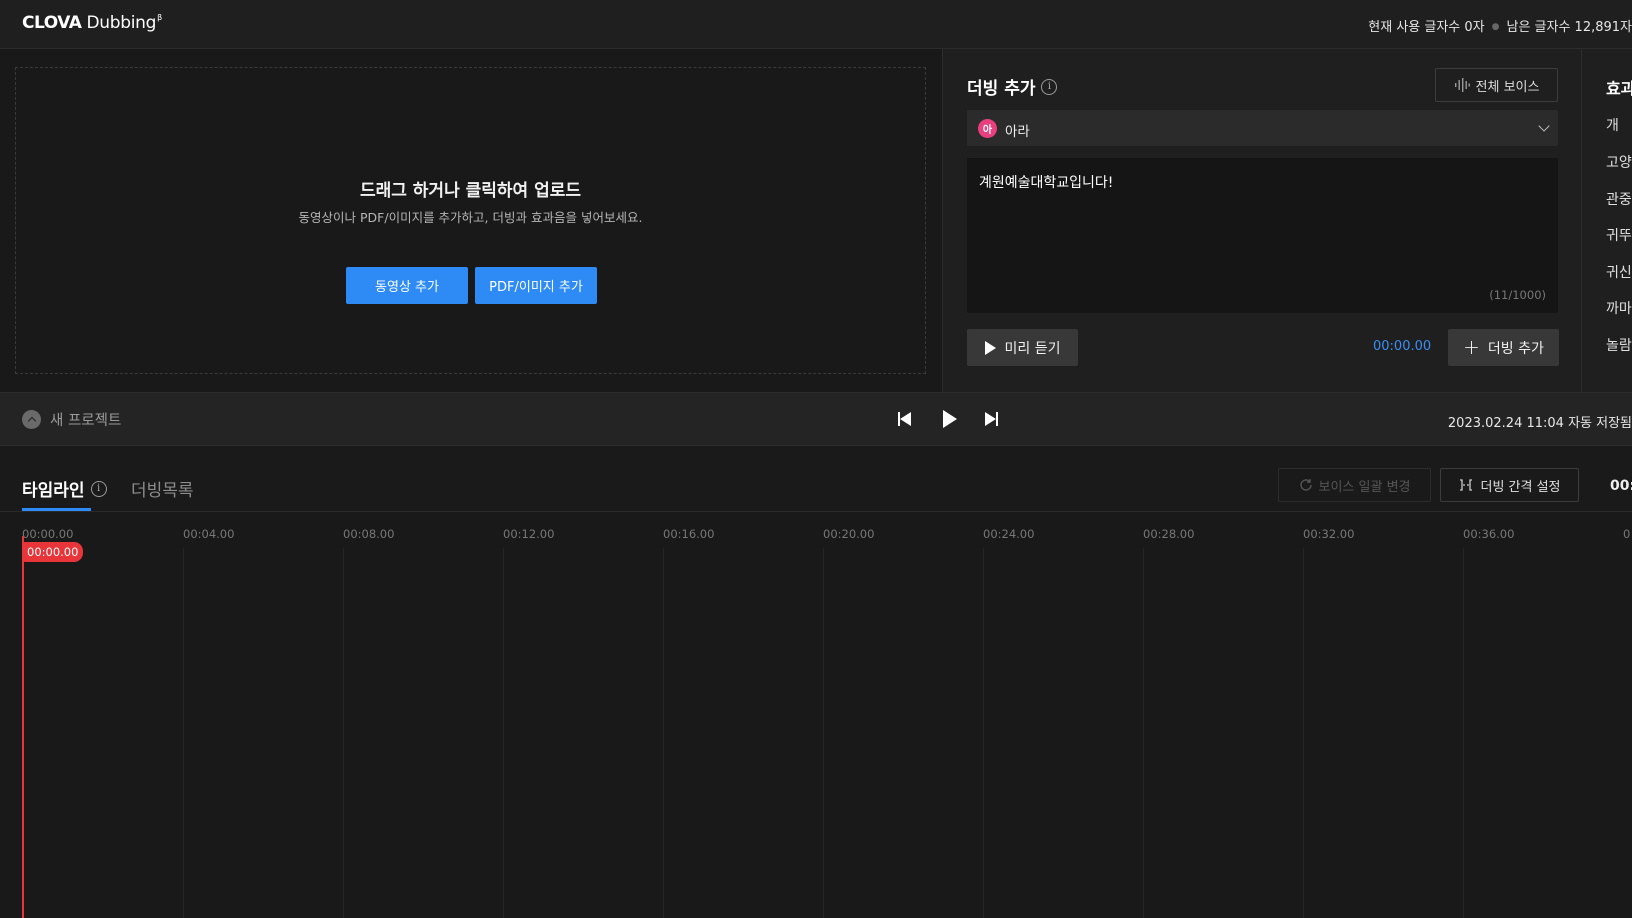 The height and width of the screenshot is (918, 1632). What do you see at coordinates (1619, 272) in the screenshot?
I see `effect-item: 귀신` at bounding box center [1619, 272].